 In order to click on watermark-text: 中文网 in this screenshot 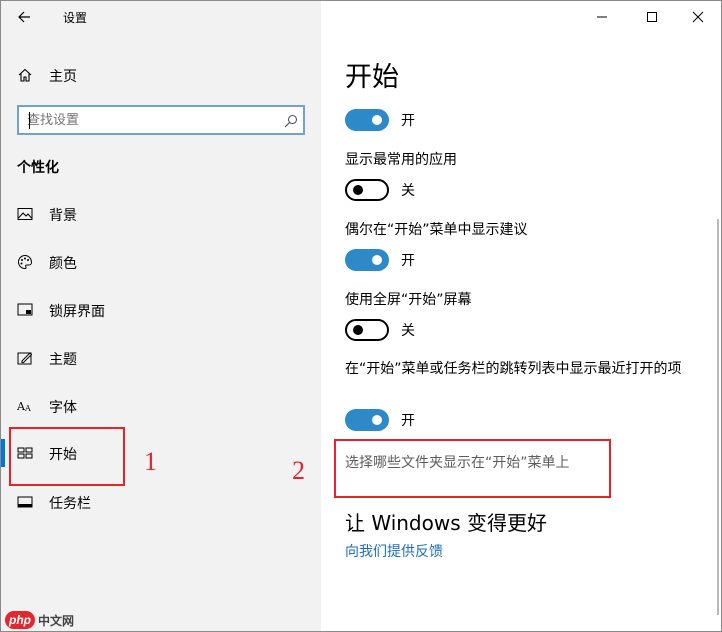, I will do `click(56, 620)`.